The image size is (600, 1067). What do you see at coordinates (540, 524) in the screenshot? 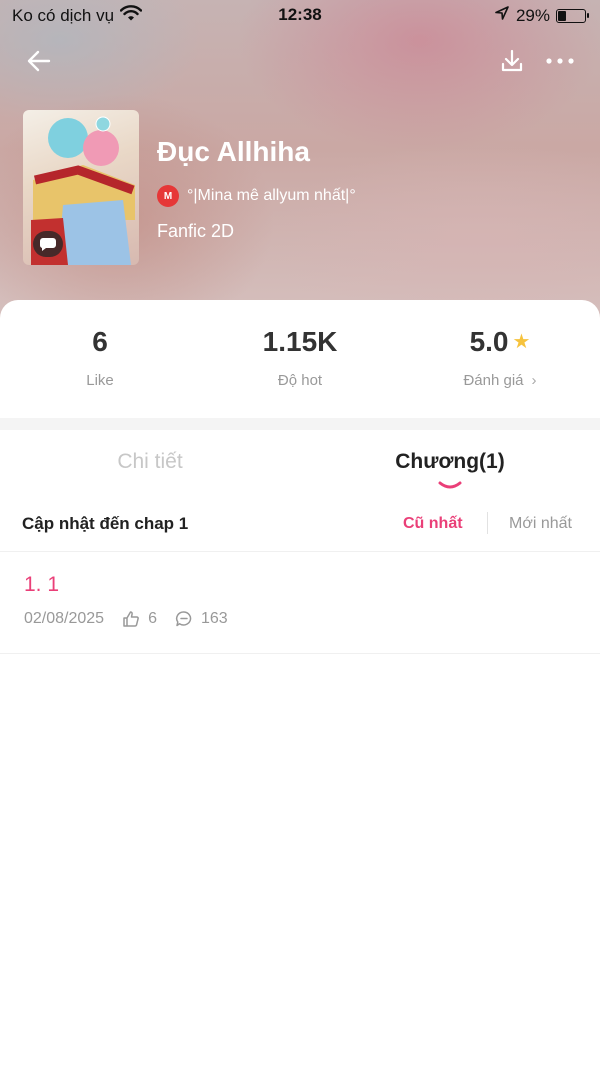
I see `sort-newest-button: Mới nhất` at bounding box center [540, 524].